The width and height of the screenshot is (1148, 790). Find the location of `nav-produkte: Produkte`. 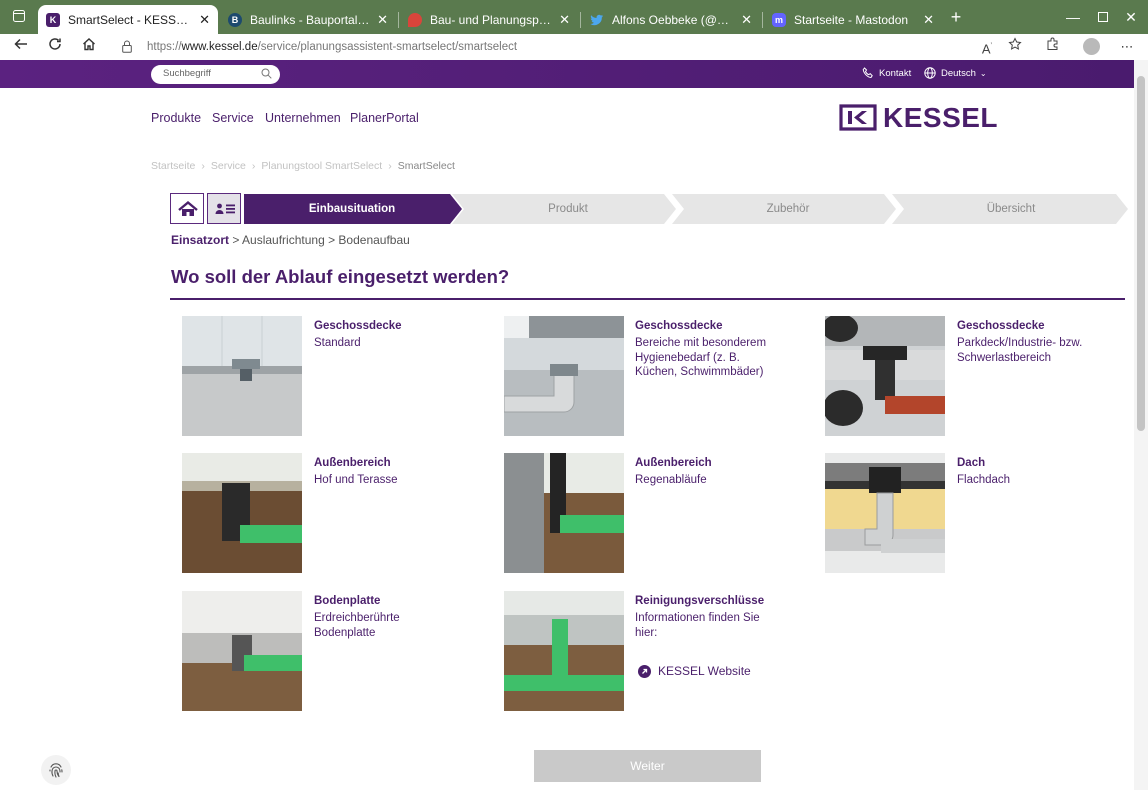

nav-produkte: Produkte is located at coordinates (176, 118).